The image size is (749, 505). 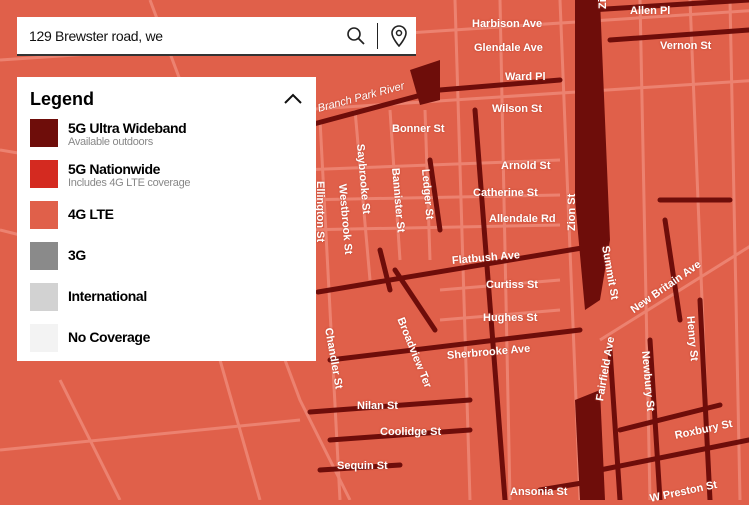 I want to click on legend-item-3g: 3G, so click(x=166, y=262).